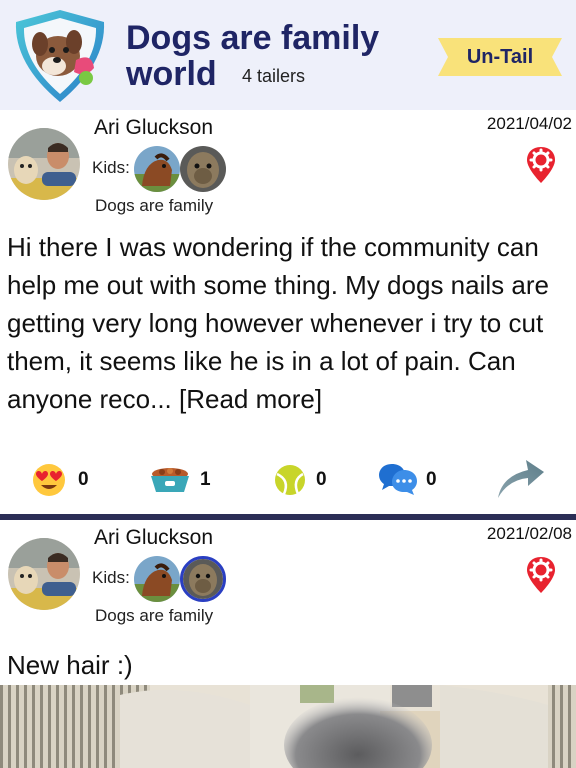 The height and width of the screenshot is (768, 576). Describe the element at coordinates (292, 479) in the screenshot. I see `tennis-ball-icon` at that location.